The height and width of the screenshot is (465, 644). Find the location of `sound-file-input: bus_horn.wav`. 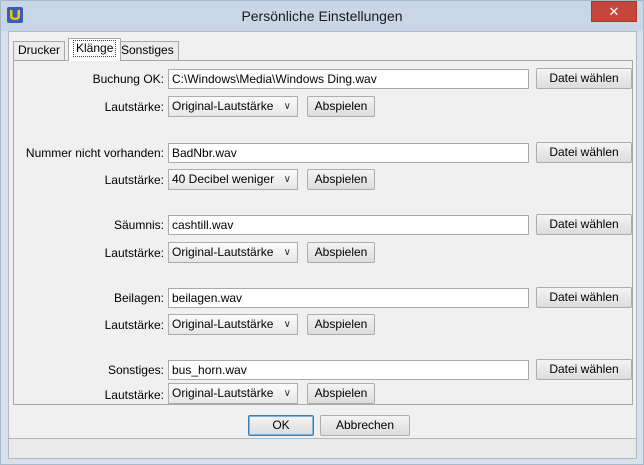

sound-file-input: bus_horn.wav is located at coordinates (348, 370).